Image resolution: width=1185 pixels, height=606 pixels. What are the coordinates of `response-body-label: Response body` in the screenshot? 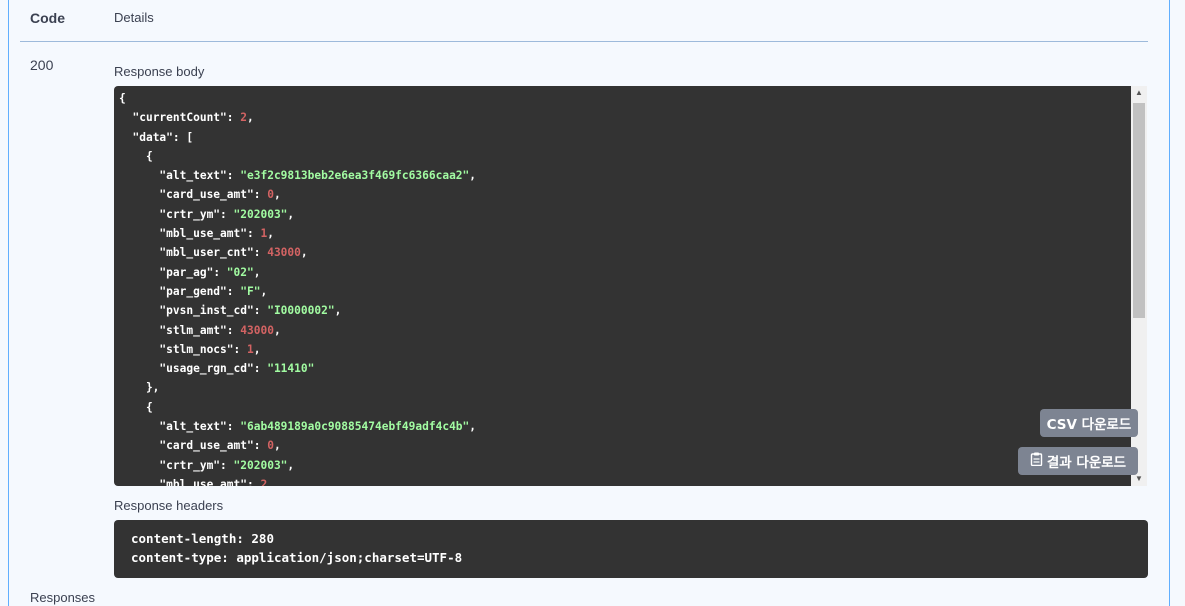 It's located at (159, 71).